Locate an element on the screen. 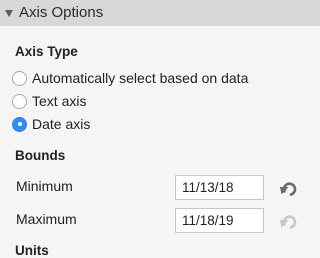 The width and height of the screenshot is (320, 258). minimum-label: Minimum is located at coordinates (44, 186).